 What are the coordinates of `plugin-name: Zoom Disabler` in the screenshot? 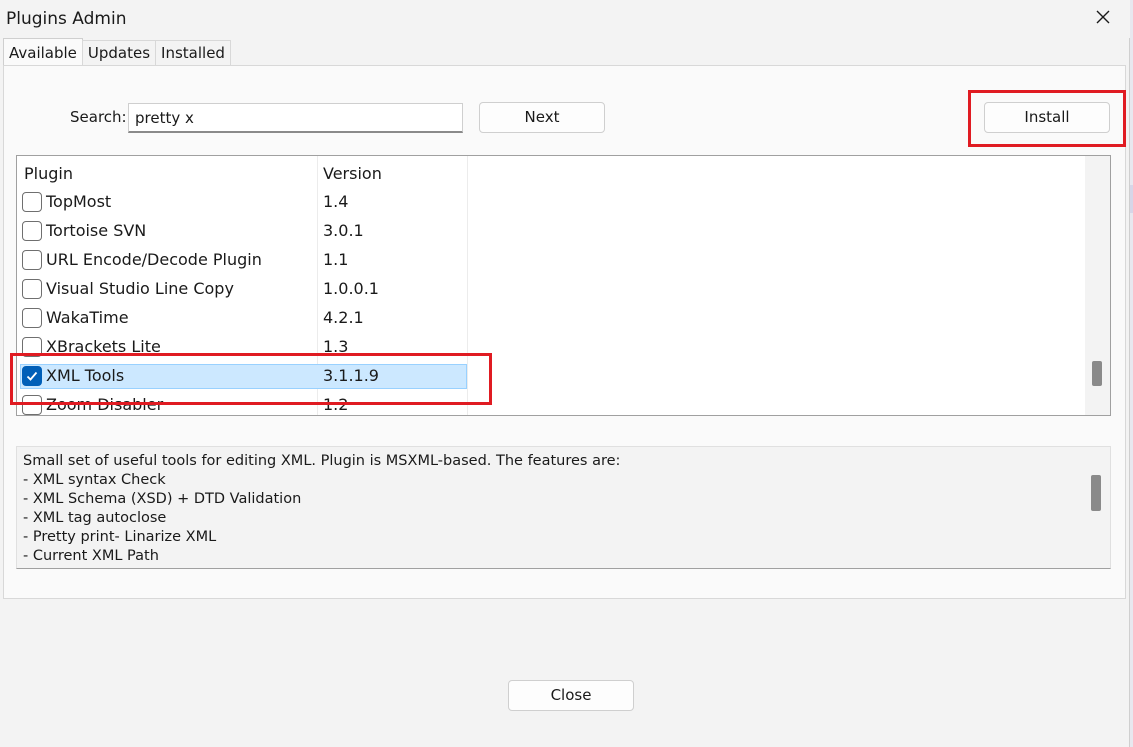 It's located at (105, 404).